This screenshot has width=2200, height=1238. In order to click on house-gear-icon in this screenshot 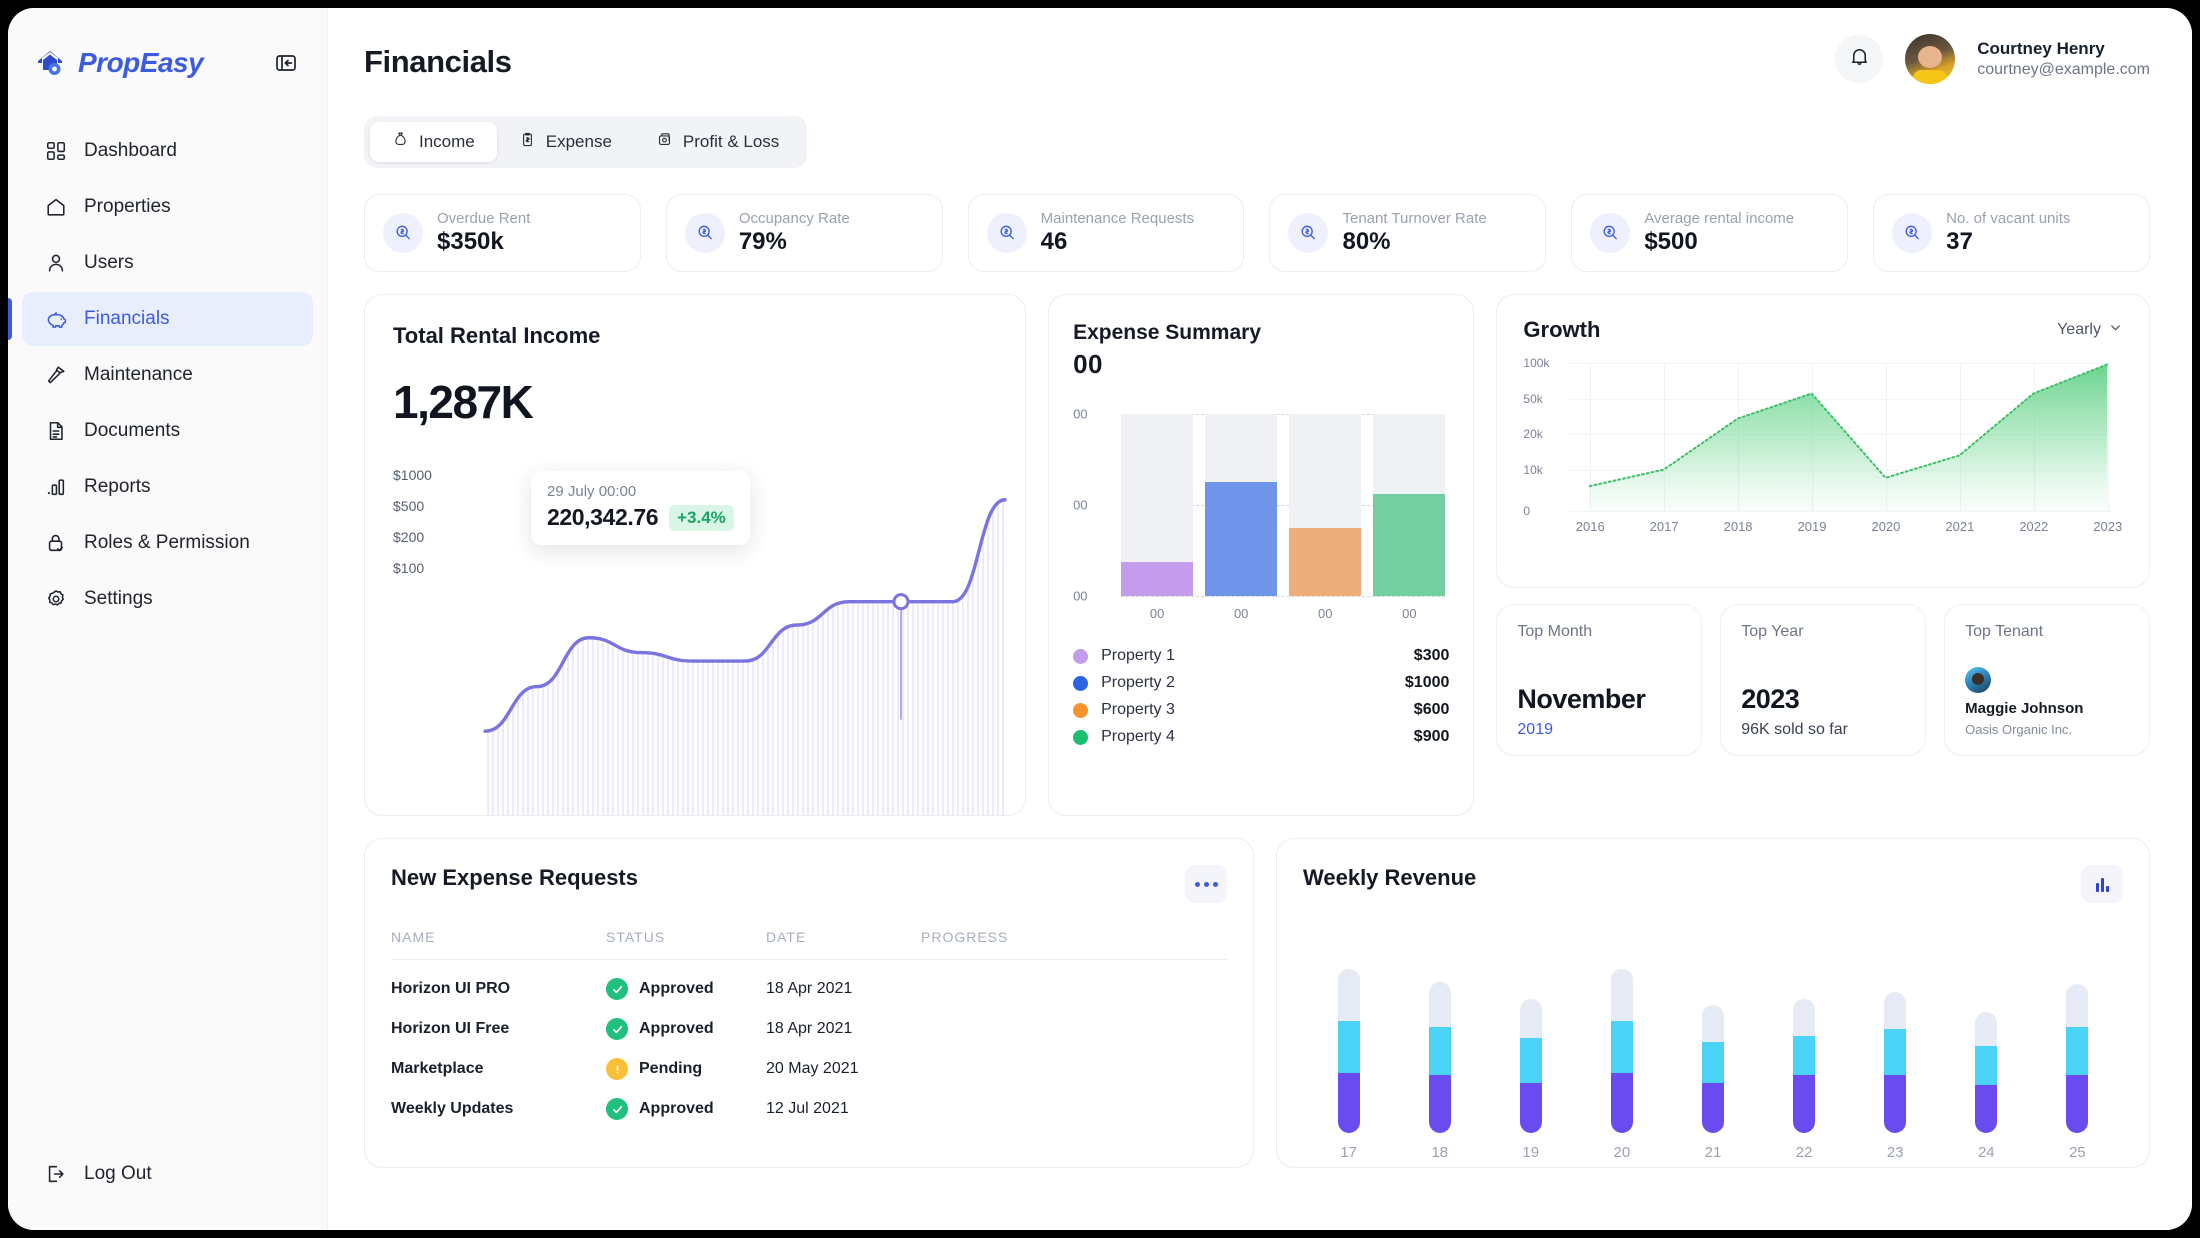, I will do `click(51, 63)`.